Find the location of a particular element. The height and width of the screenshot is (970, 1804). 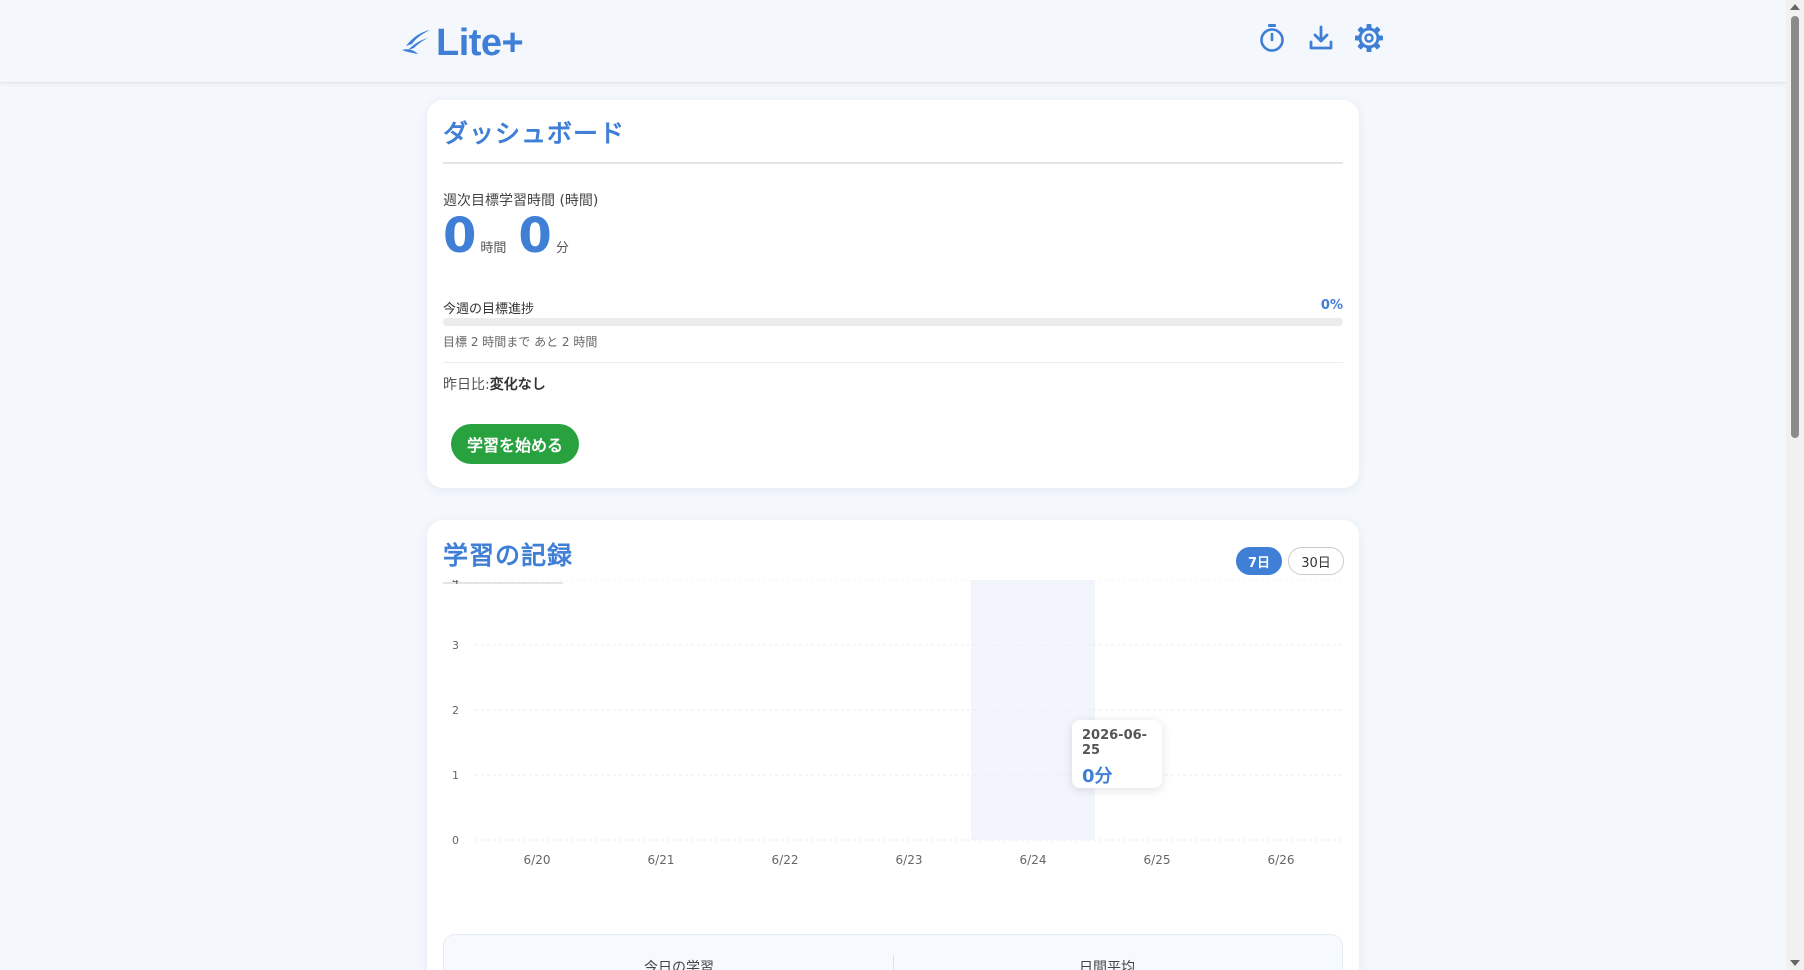

app-logo: Lite+ is located at coordinates (462, 43).